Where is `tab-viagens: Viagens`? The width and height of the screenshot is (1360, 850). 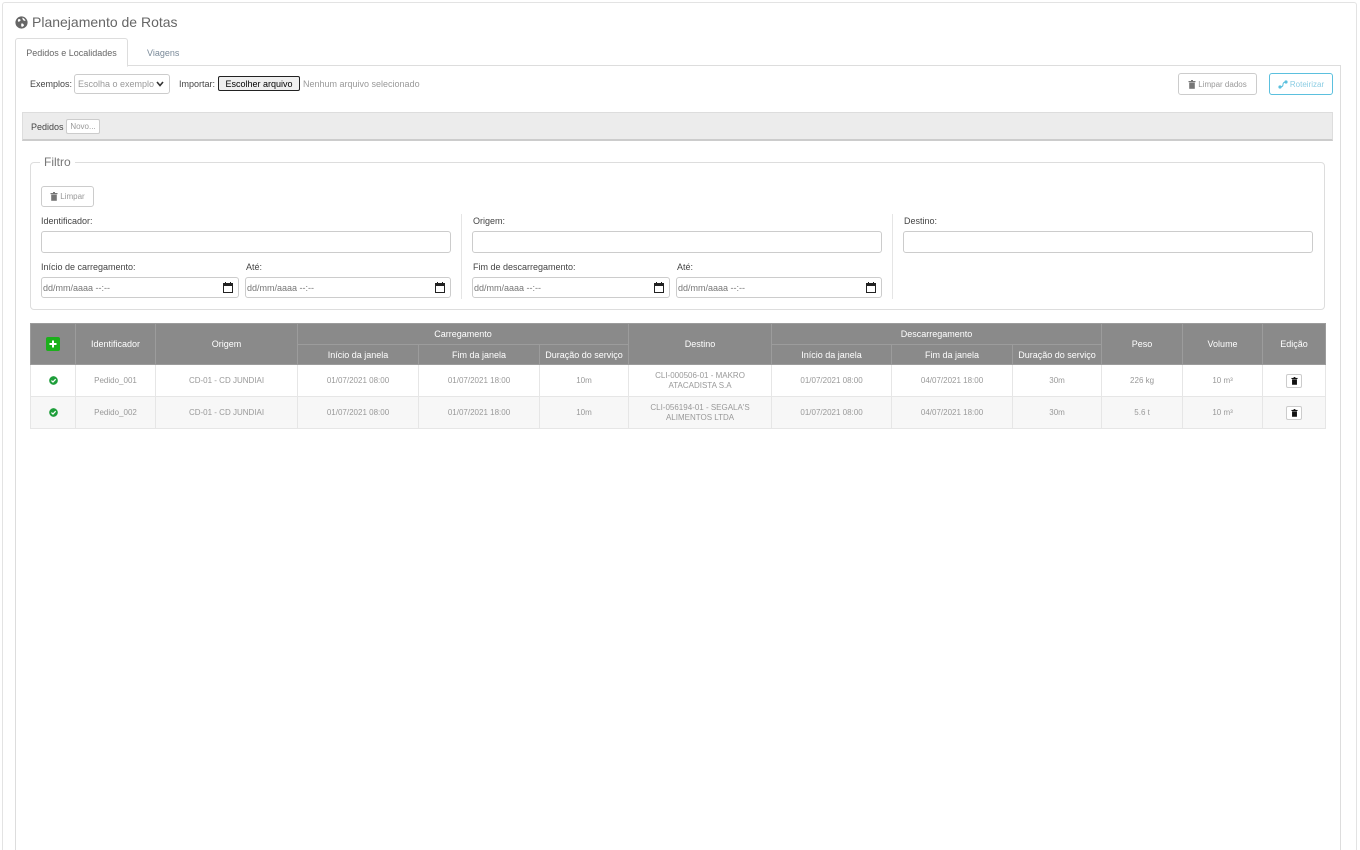
tab-viagens: Viagens is located at coordinates (163, 52).